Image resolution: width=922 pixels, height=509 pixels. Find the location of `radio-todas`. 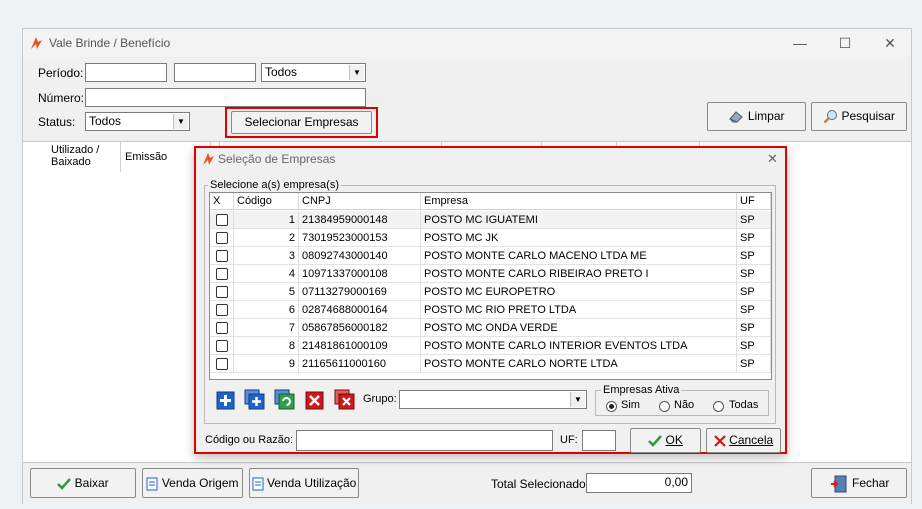

radio-todas is located at coordinates (718, 406).